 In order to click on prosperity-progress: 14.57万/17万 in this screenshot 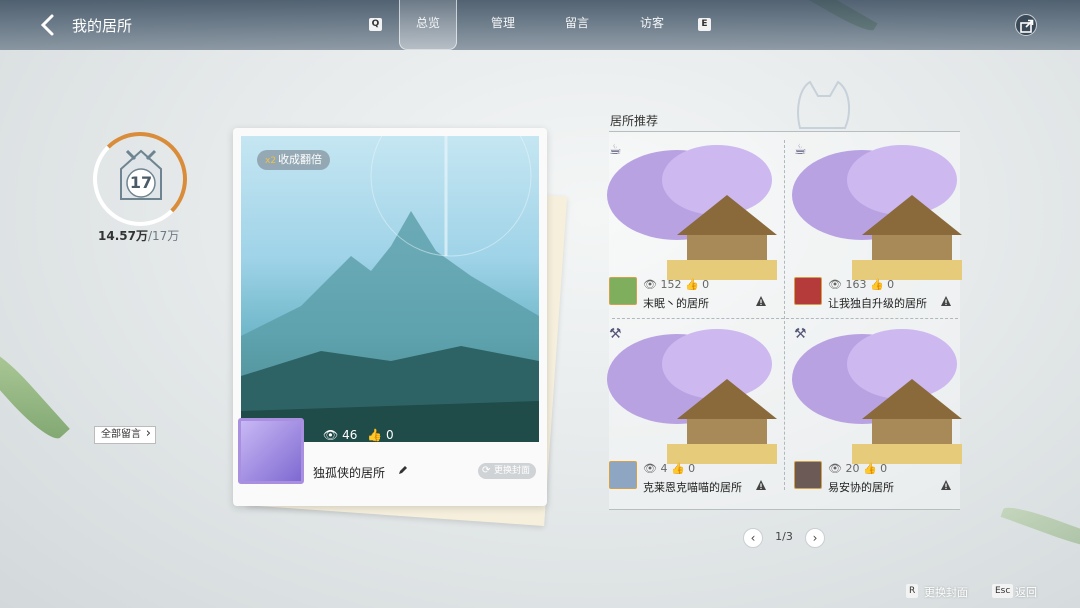, I will do `click(138, 235)`.